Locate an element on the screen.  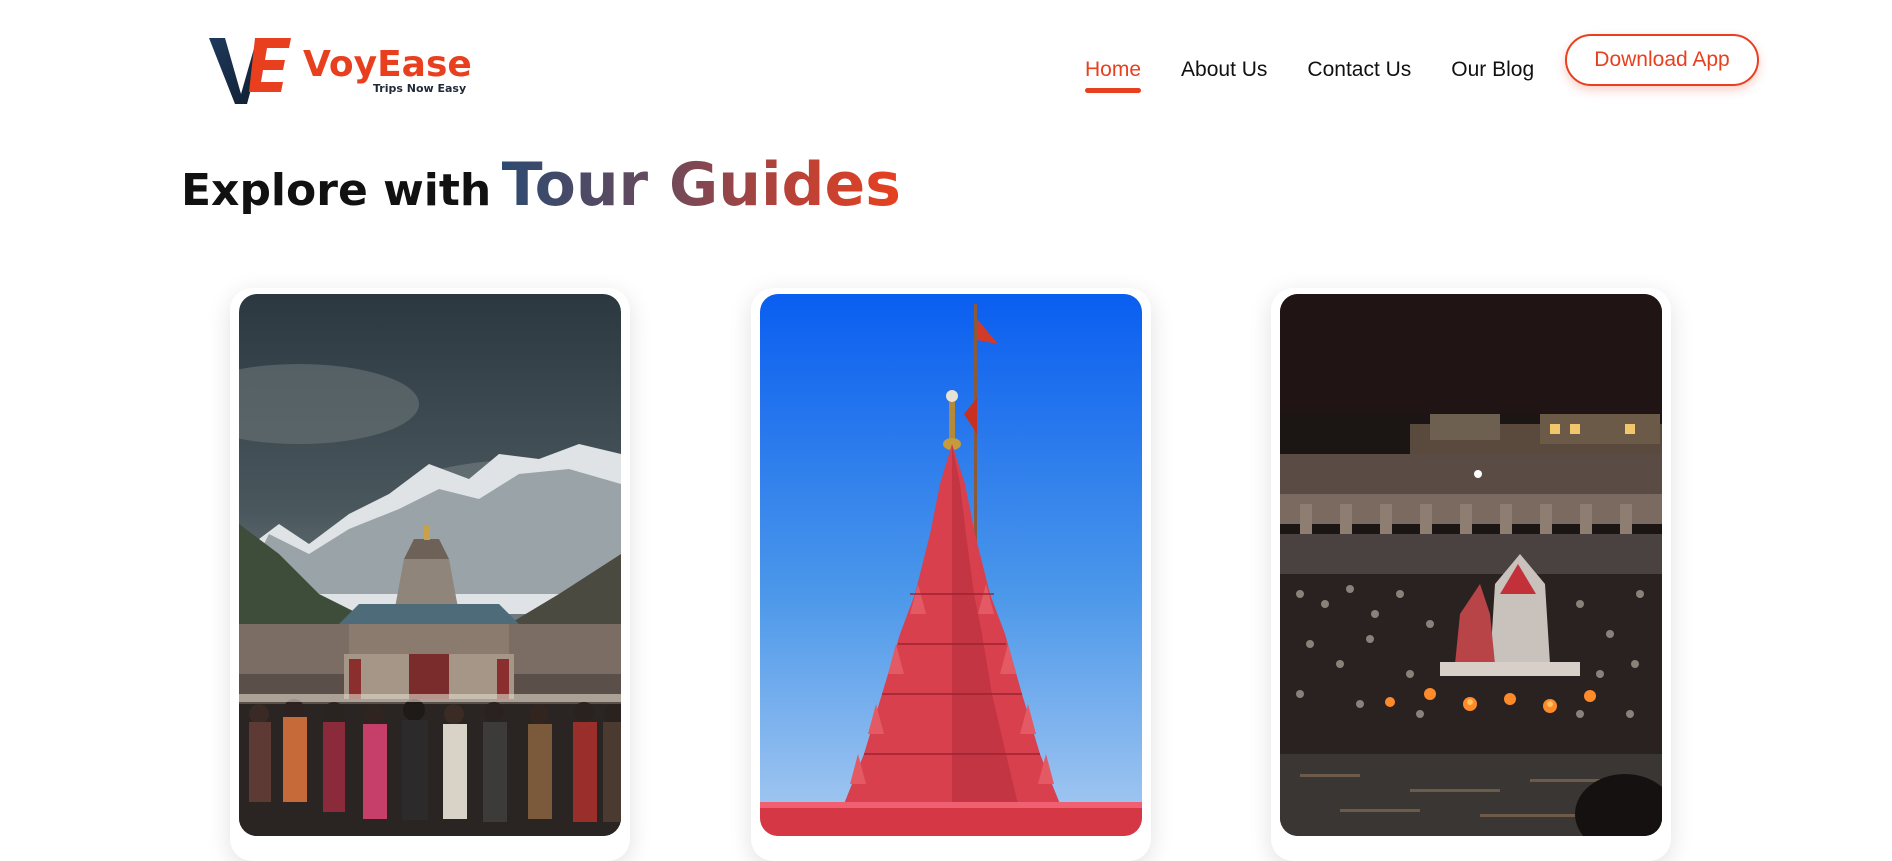
download-app-button: Download App is located at coordinates (1662, 60).